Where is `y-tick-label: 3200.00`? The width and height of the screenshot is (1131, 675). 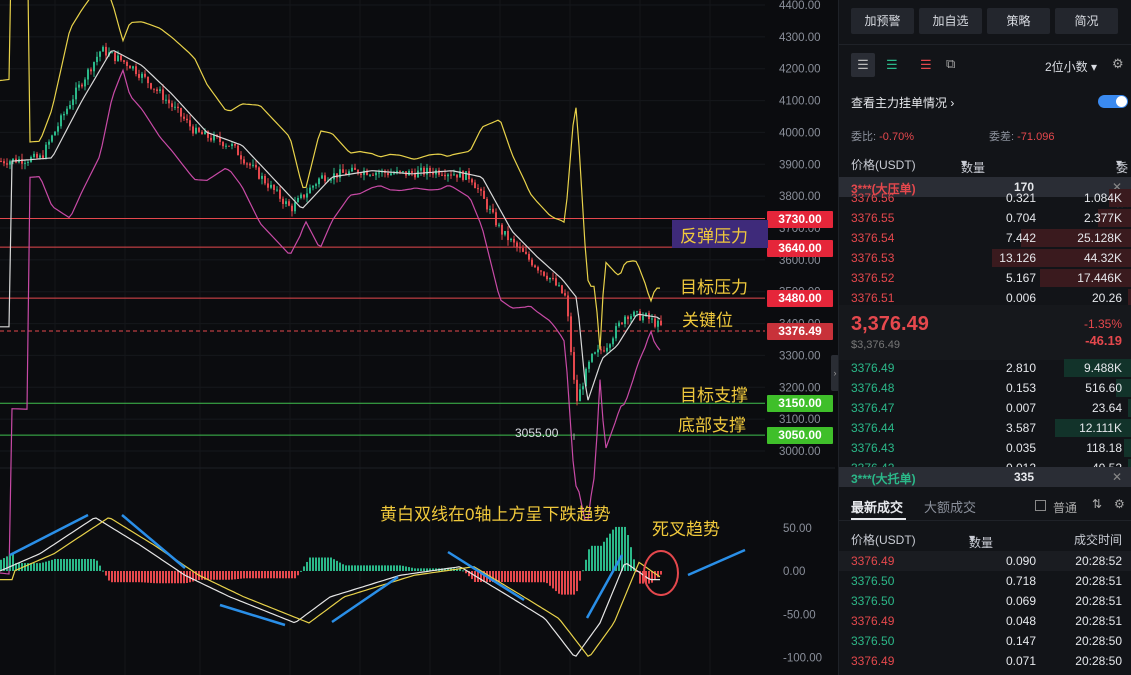 y-tick-label: 3200.00 is located at coordinates (800, 388).